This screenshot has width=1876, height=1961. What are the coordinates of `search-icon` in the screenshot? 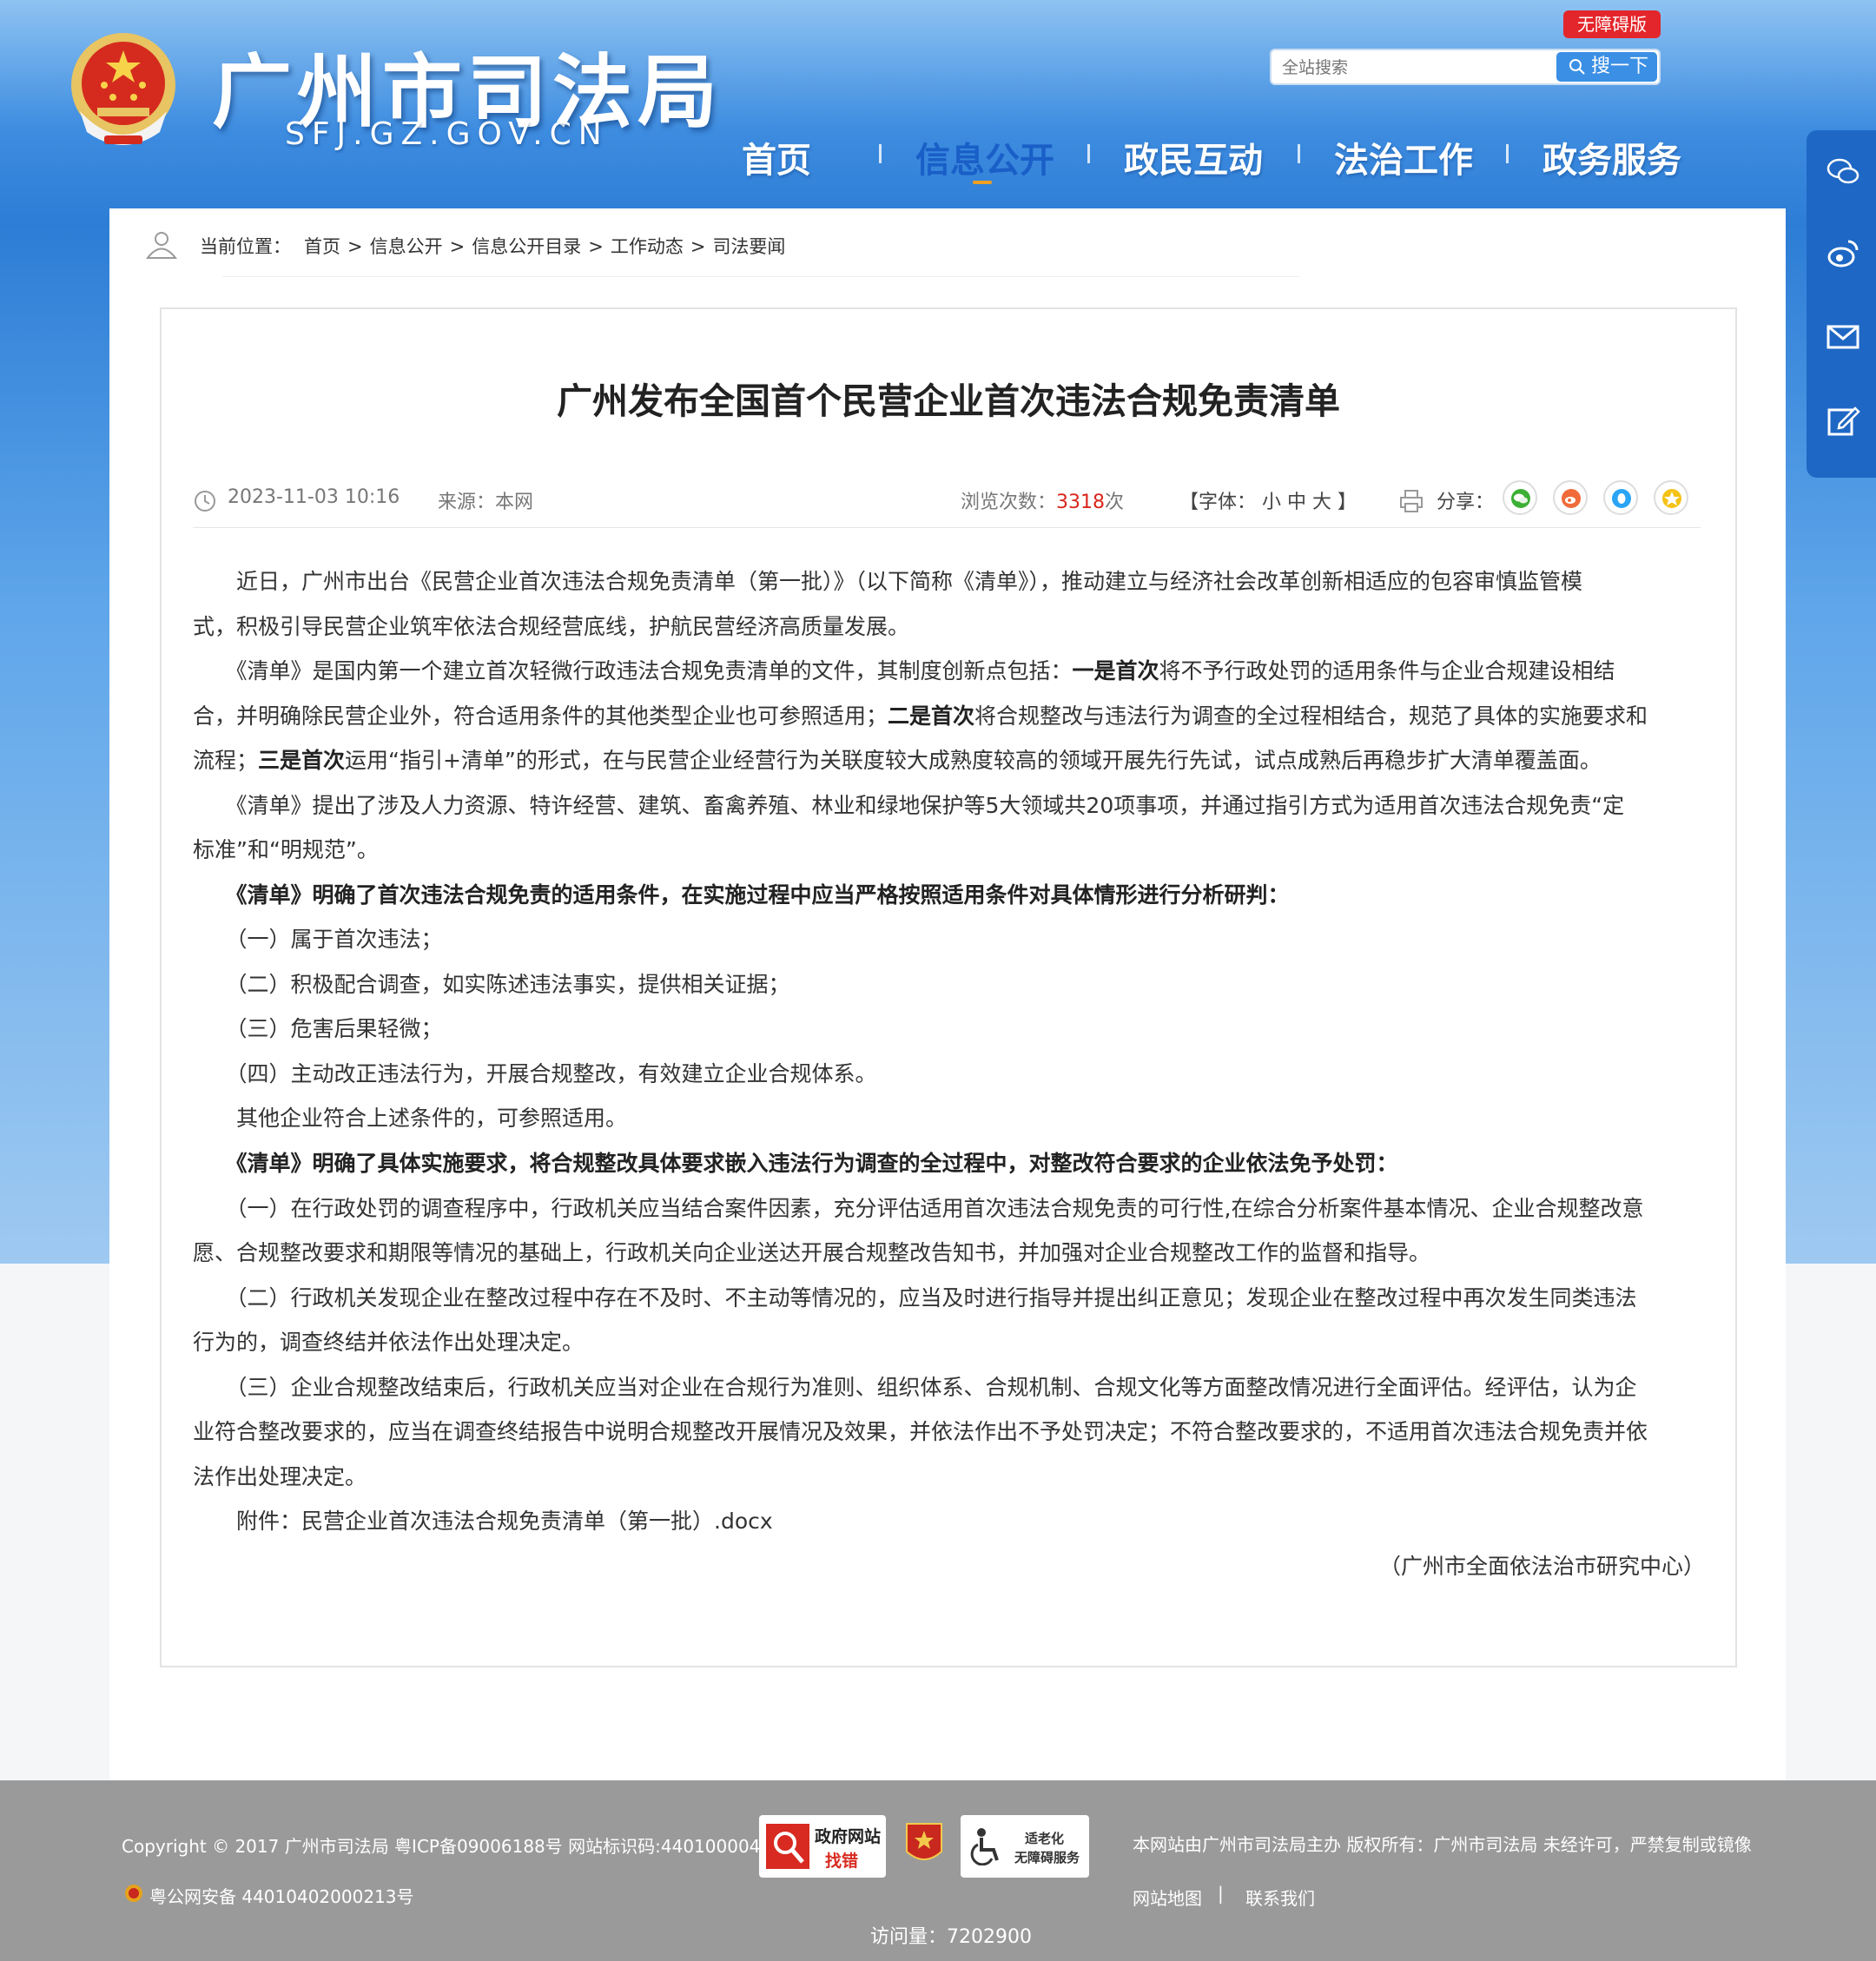 It's located at (1577, 67).